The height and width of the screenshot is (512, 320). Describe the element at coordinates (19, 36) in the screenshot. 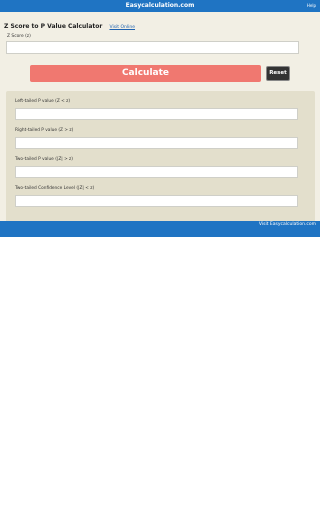

I see `z-score-label: Z Score (z)` at that location.